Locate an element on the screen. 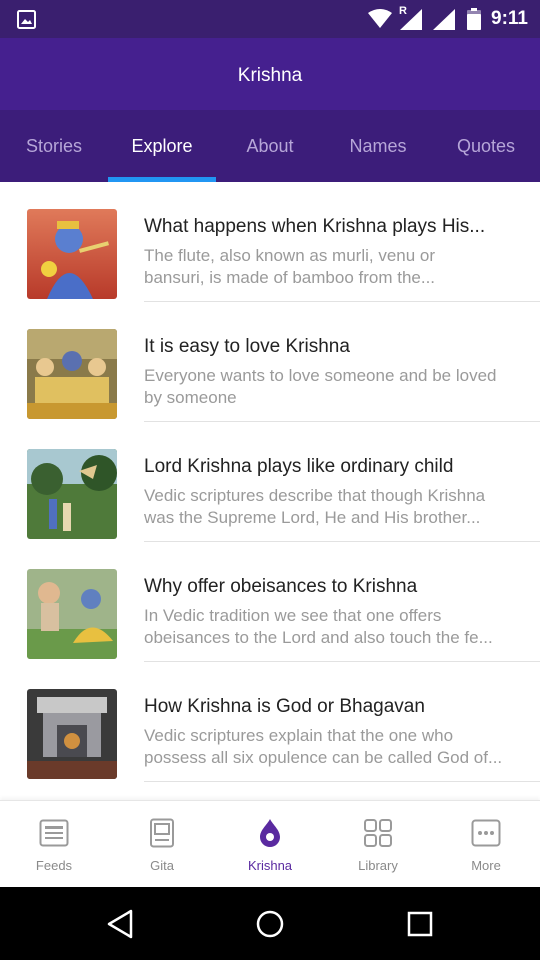 This screenshot has height=960, width=540. back-icon is located at coordinates (120, 924).